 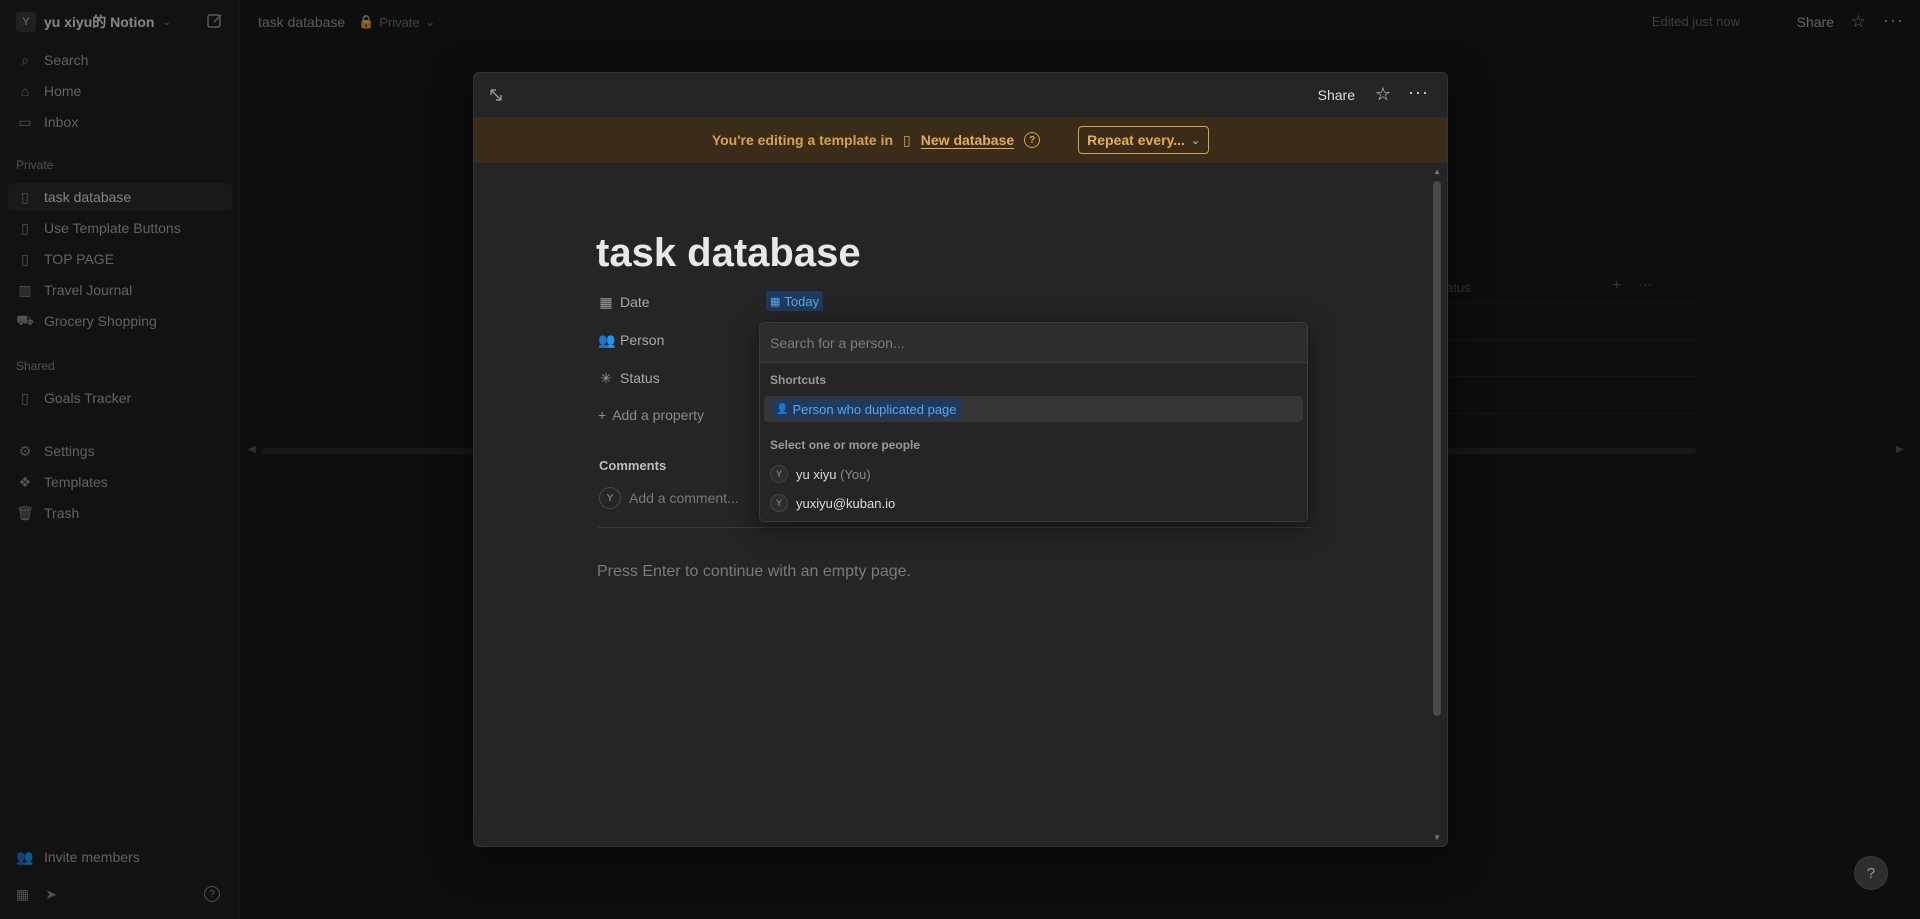 I want to click on add-property-button: + Add a property, so click(x=651, y=415).